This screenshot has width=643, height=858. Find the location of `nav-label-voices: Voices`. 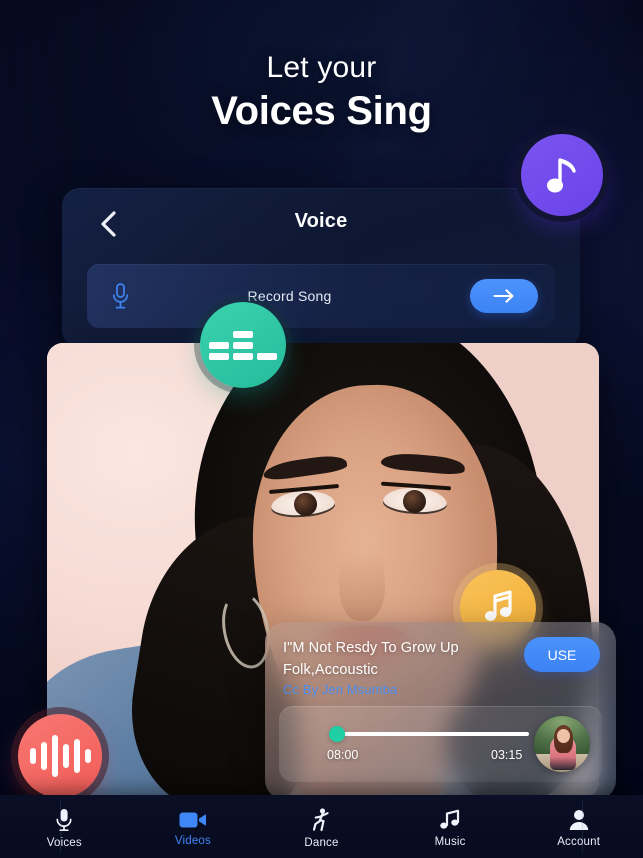

nav-label-voices: Voices is located at coordinates (64, 843).